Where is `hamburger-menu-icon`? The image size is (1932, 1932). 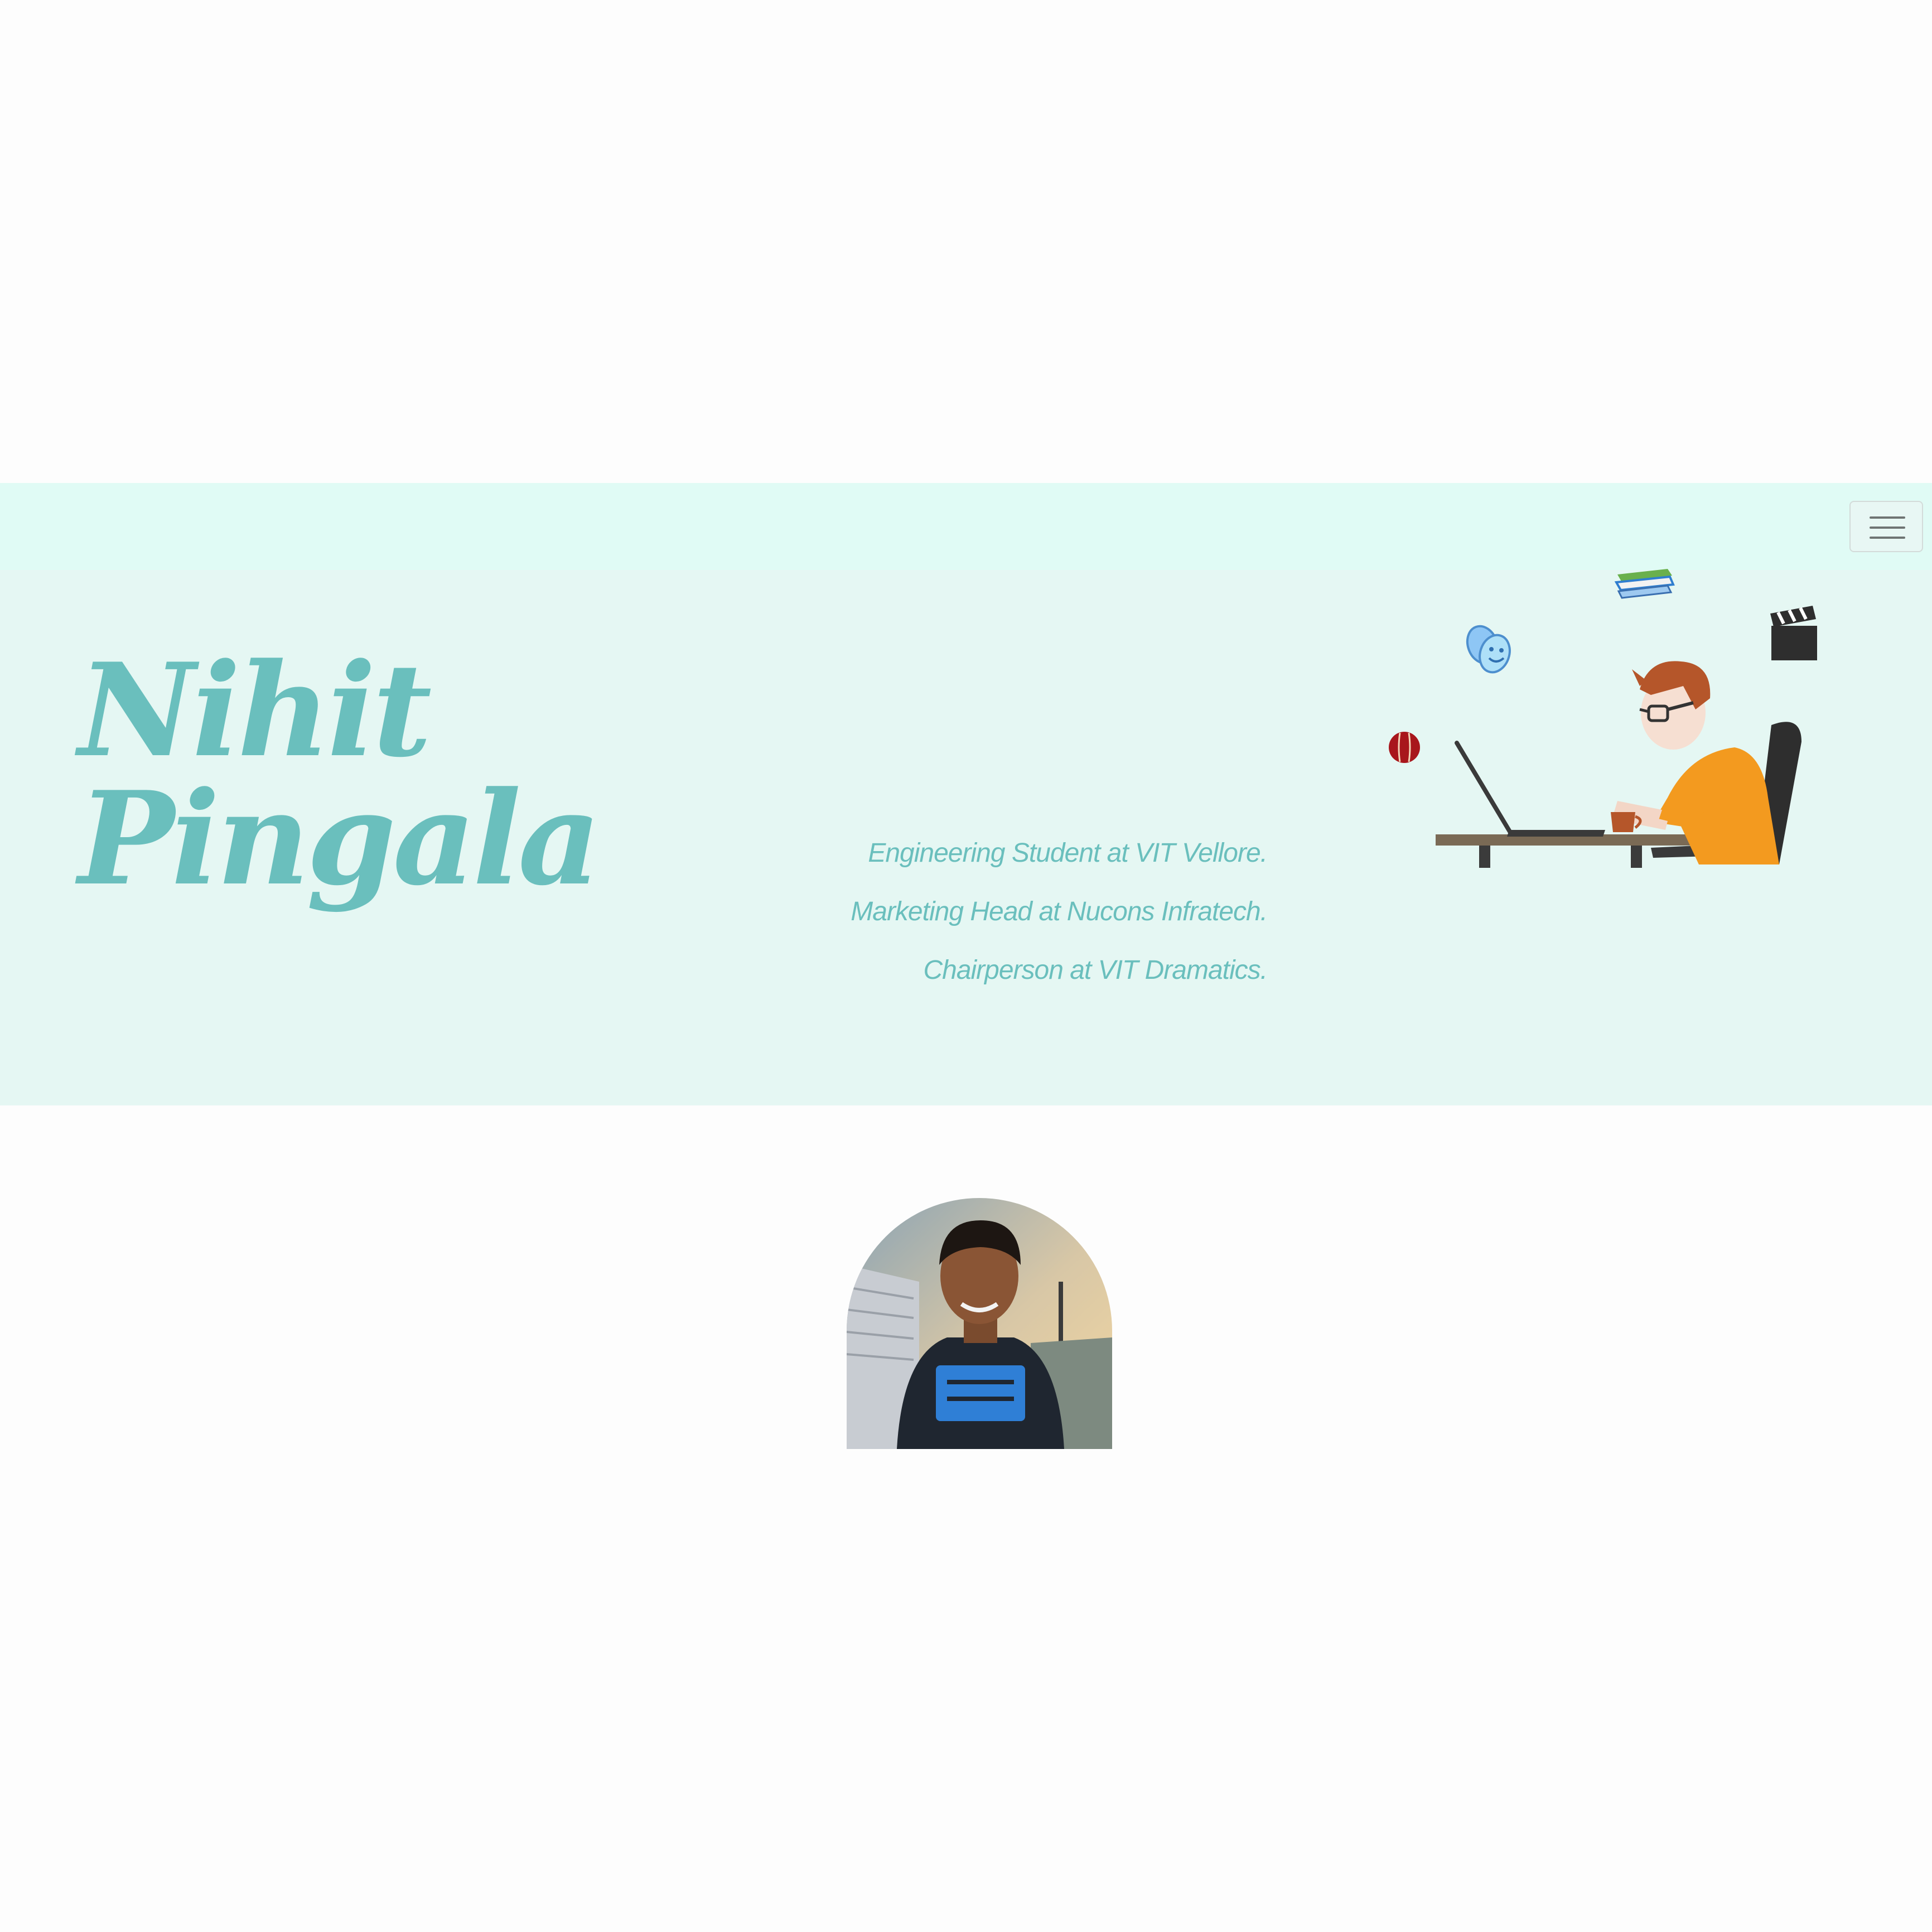 hamburger-menu-icon is located at coordinates (1887, 527).